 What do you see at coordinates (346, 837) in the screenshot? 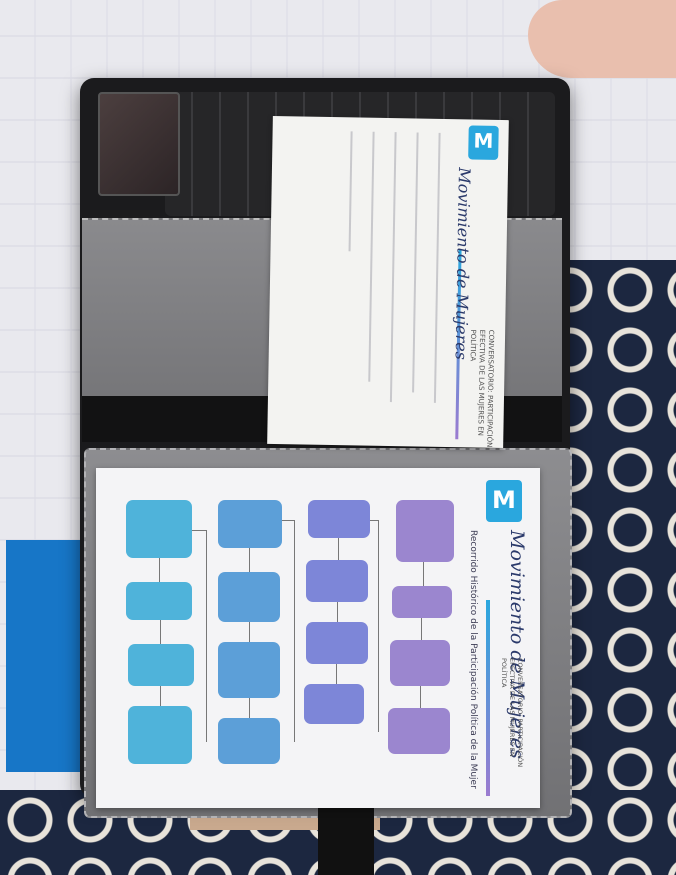
I see `closure-strap` at bounding box center [346, 837].